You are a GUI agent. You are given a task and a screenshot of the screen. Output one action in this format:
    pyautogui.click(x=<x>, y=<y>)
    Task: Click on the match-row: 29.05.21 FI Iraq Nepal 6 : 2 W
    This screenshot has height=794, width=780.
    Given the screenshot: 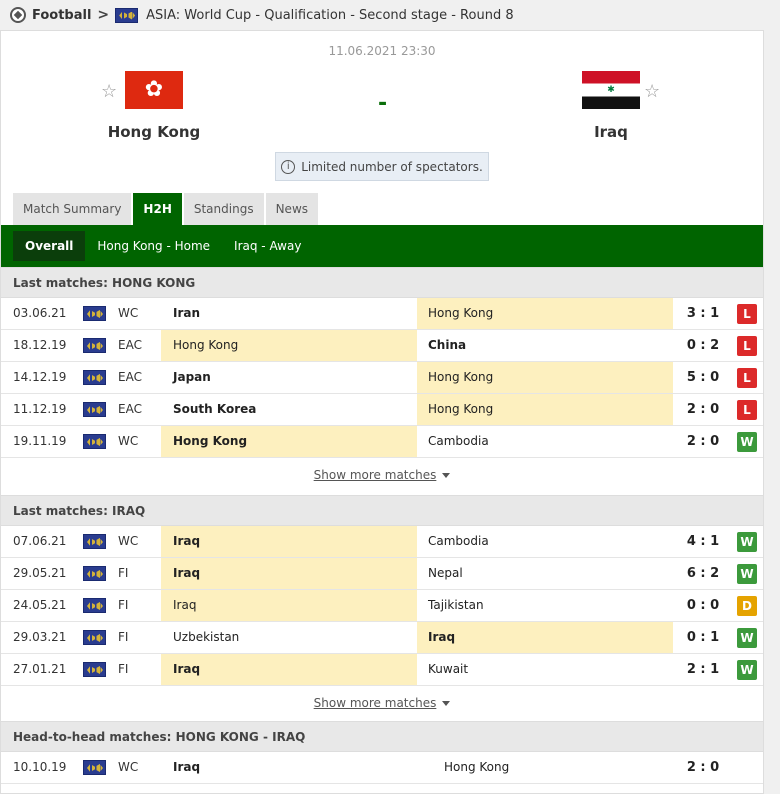 What is the action you would take?
    pyautogui.click(x=382, y=574)
    